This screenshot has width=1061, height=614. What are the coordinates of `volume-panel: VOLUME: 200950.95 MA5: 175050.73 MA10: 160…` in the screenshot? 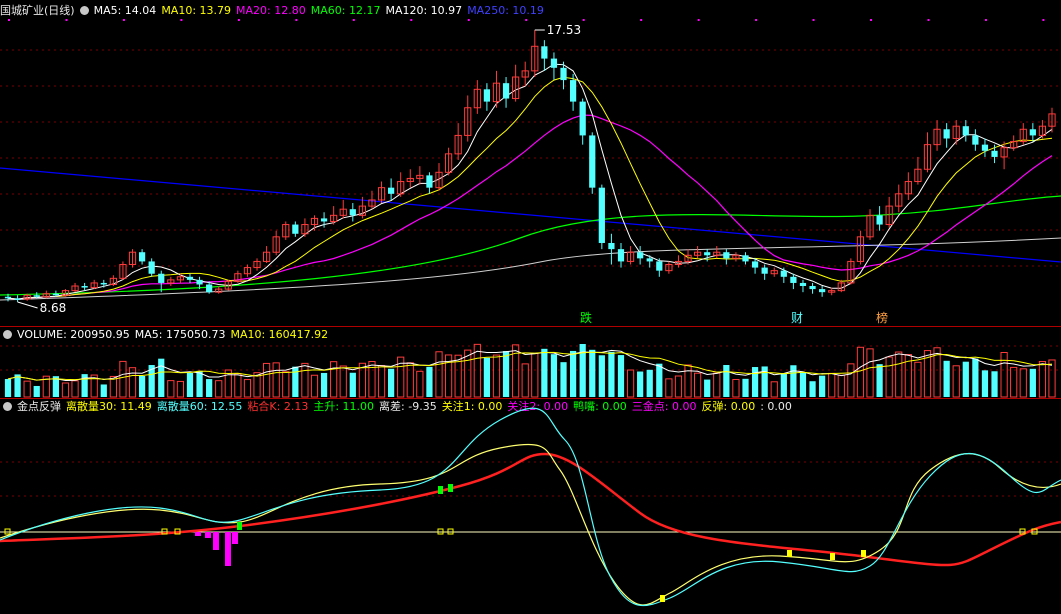 It's located at (530, 362).